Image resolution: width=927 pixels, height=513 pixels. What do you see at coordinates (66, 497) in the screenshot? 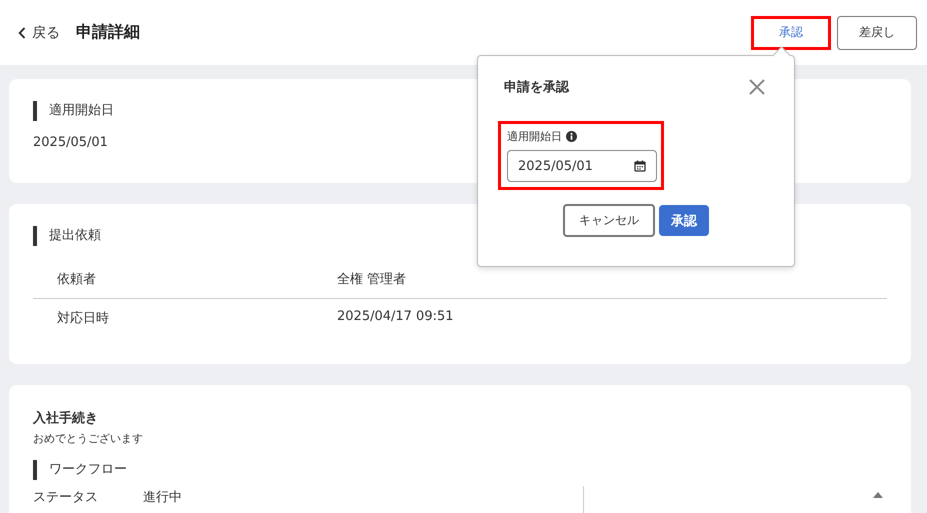
I see `row-label: ステータス` at bounding box center [66, 497].